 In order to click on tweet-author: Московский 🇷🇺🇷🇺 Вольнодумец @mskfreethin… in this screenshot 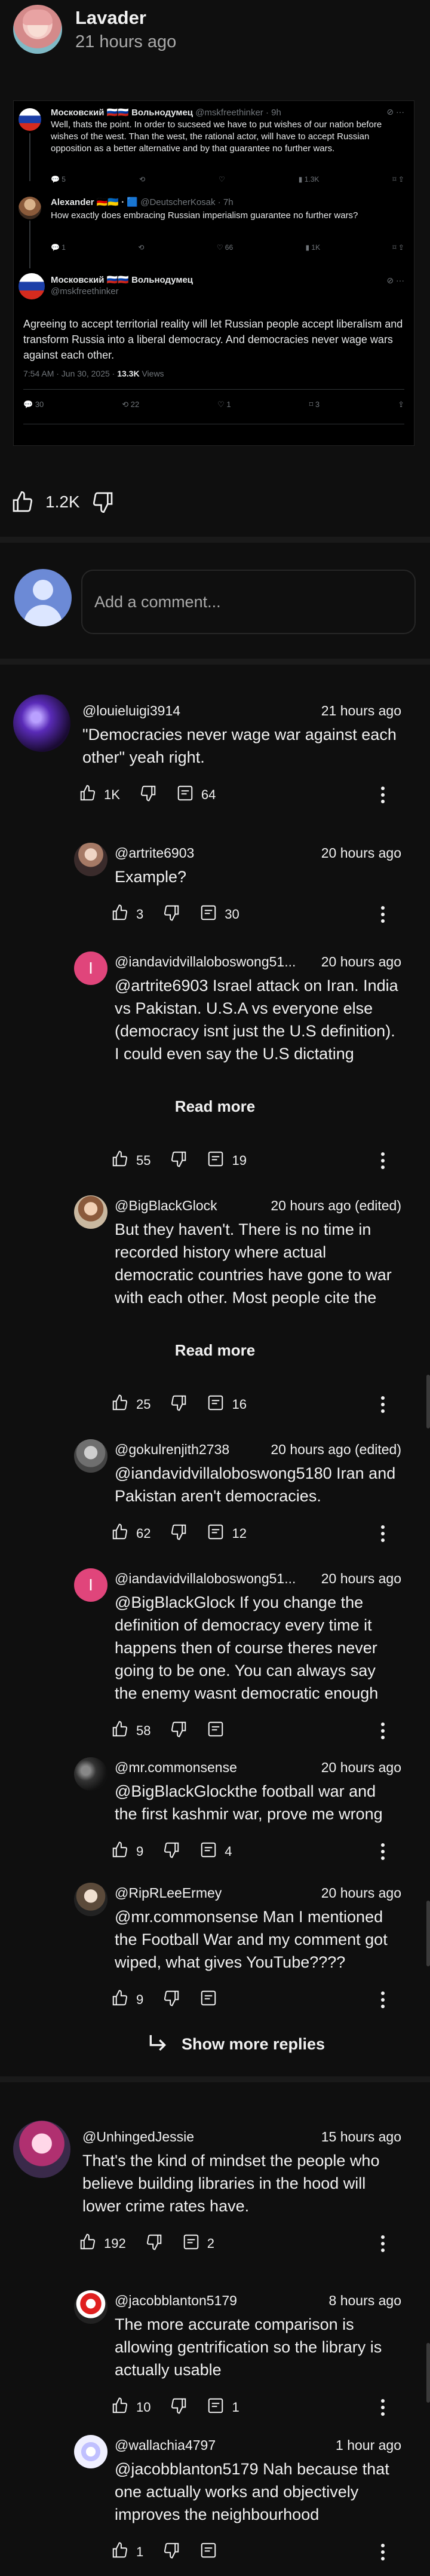, I will do `click(166, 113)`.